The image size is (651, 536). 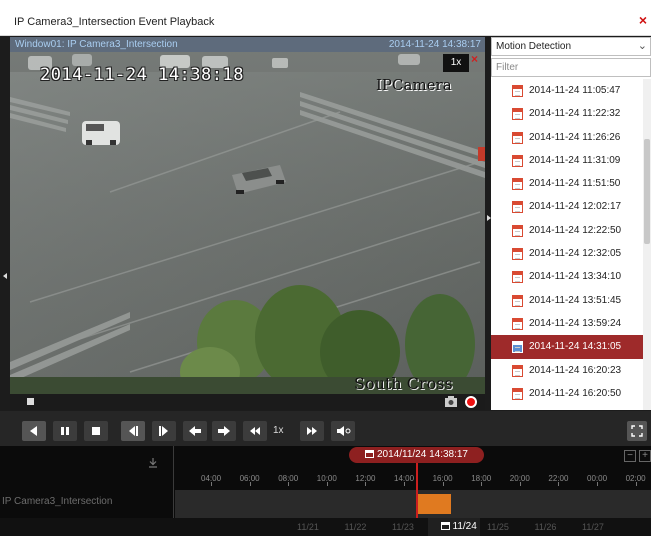 I want to click on forward-frame-button, so click(x=164, y=431).